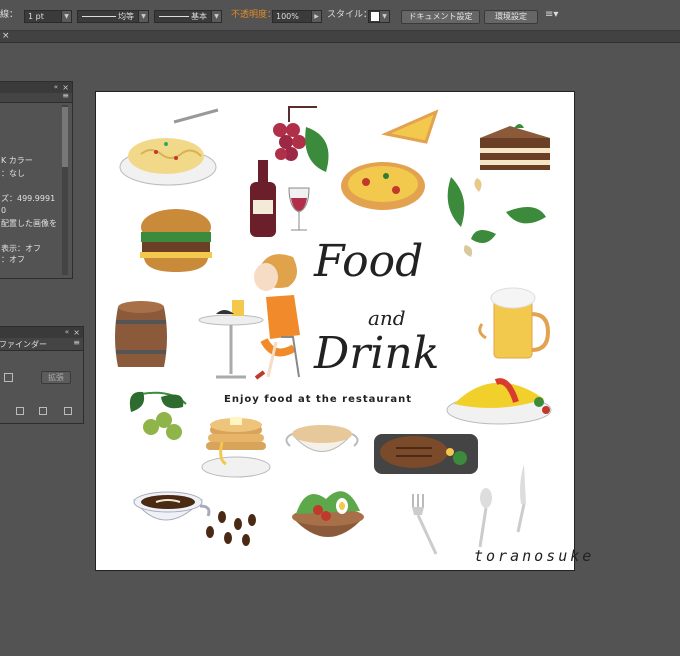 The height and width of the screenshot is (656, 680). Describe the element at coordinates (426, 454) in the screenshot. I see `steak-plate-icon` at that location.